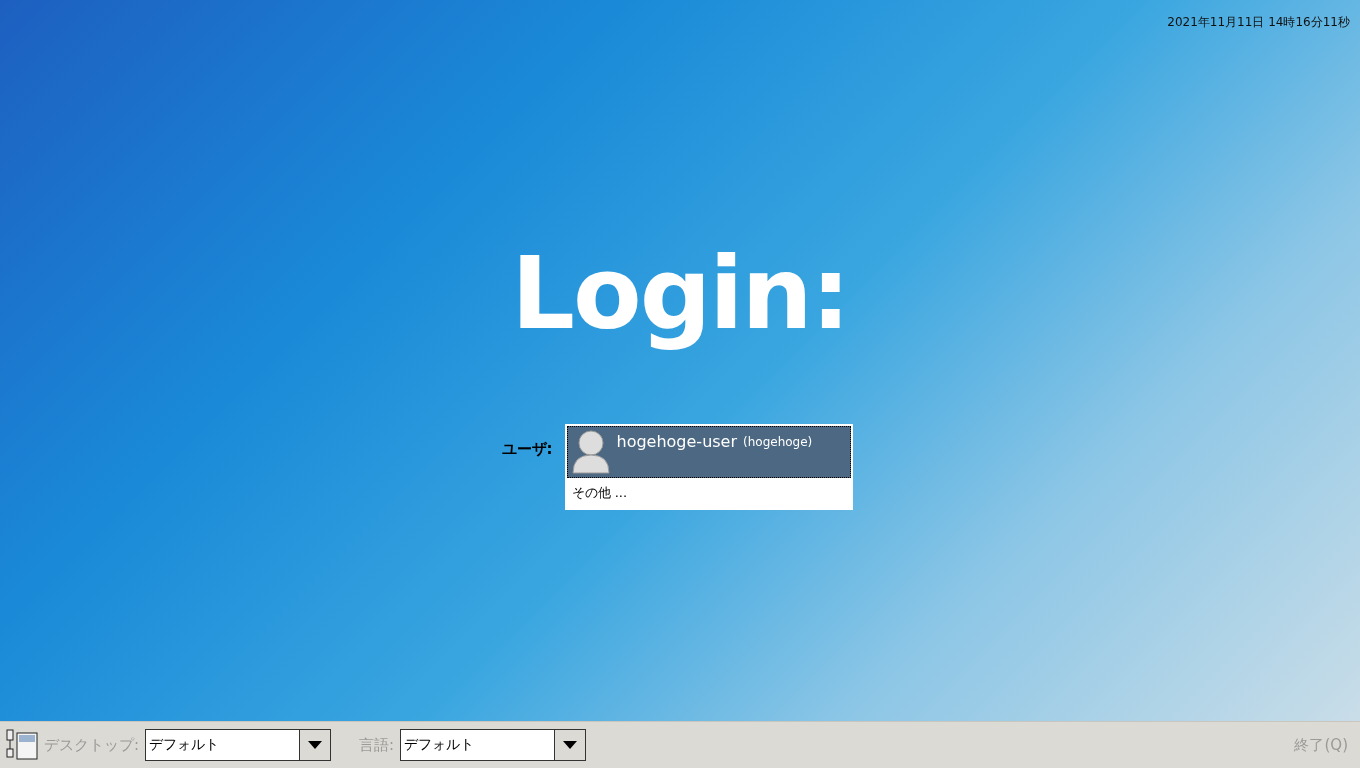 The image size is (1360, 768). What do you see at coordinates (377, 745) in the screenshot?
I see `language-label: 言語:` at bounding box center [377, 745].